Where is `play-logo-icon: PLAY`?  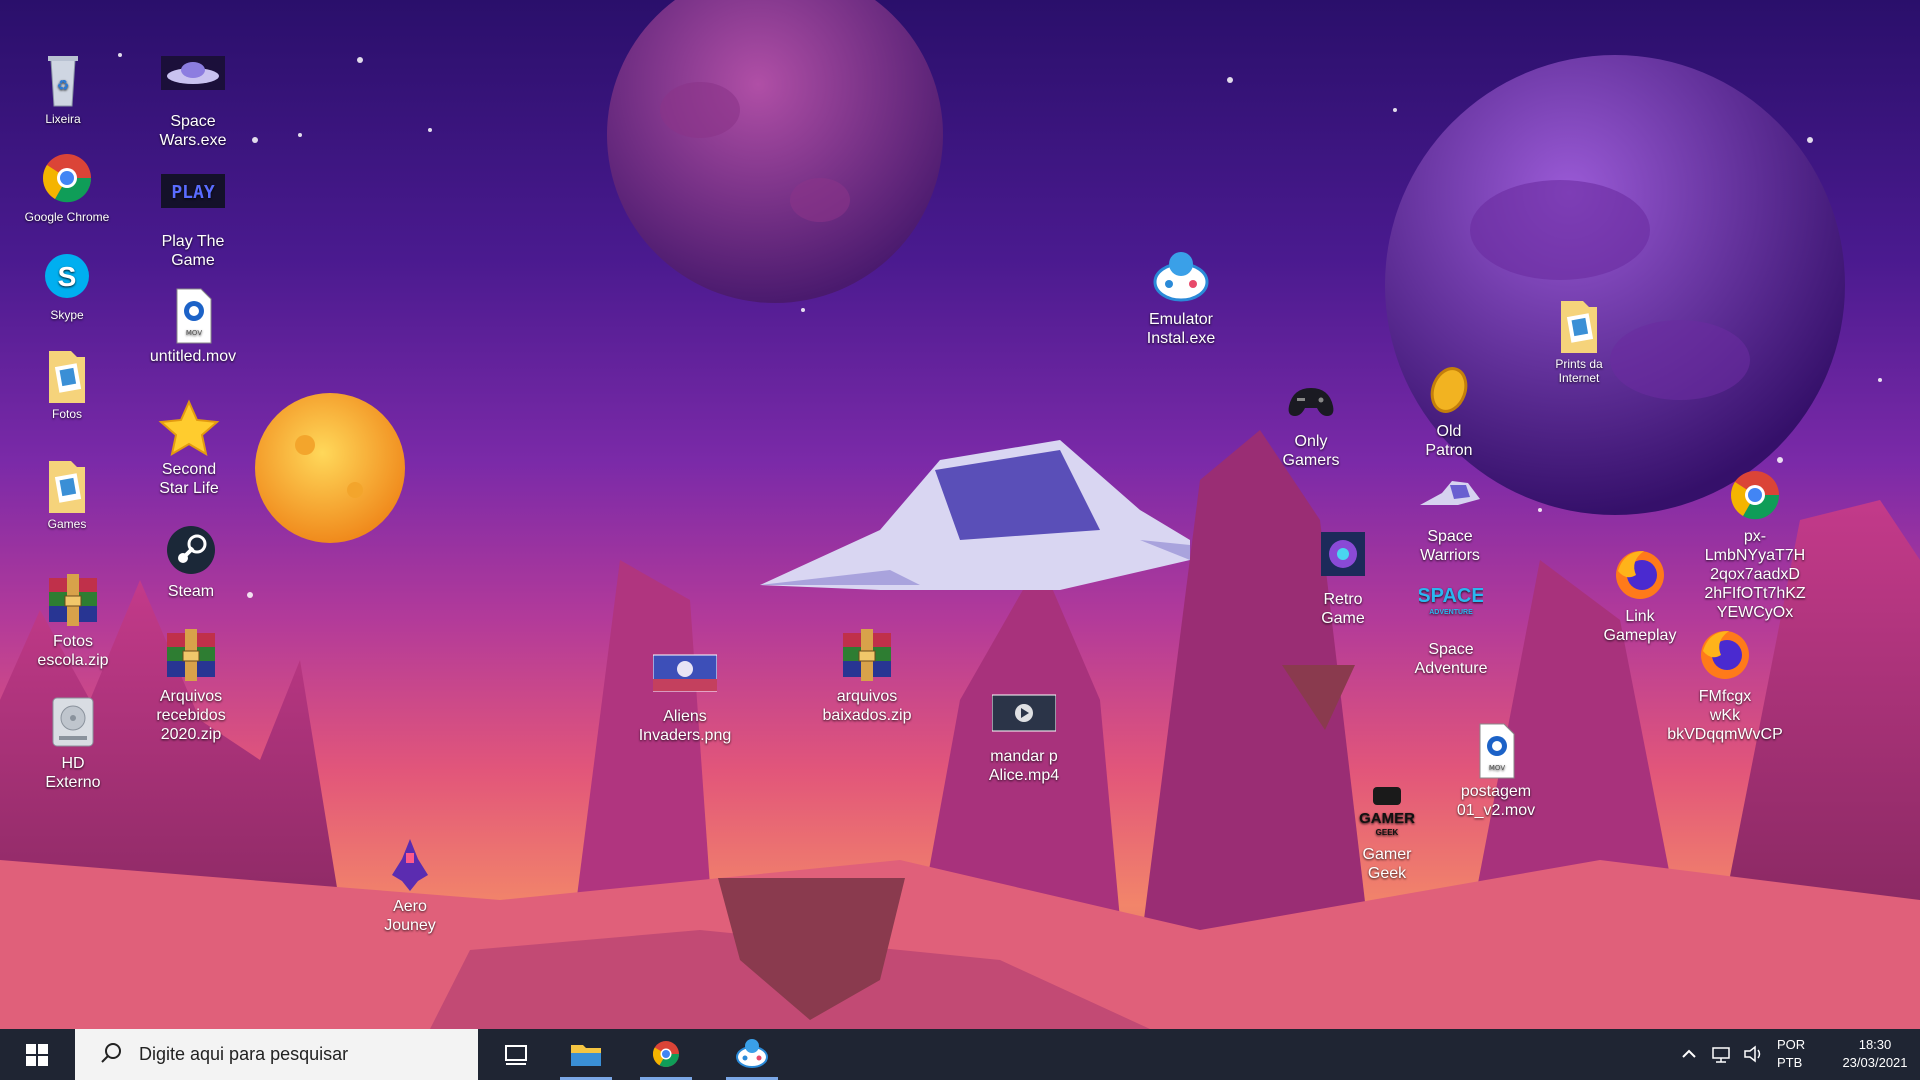 play-logo-icon: PLAY is located at coordinates (193, 200).